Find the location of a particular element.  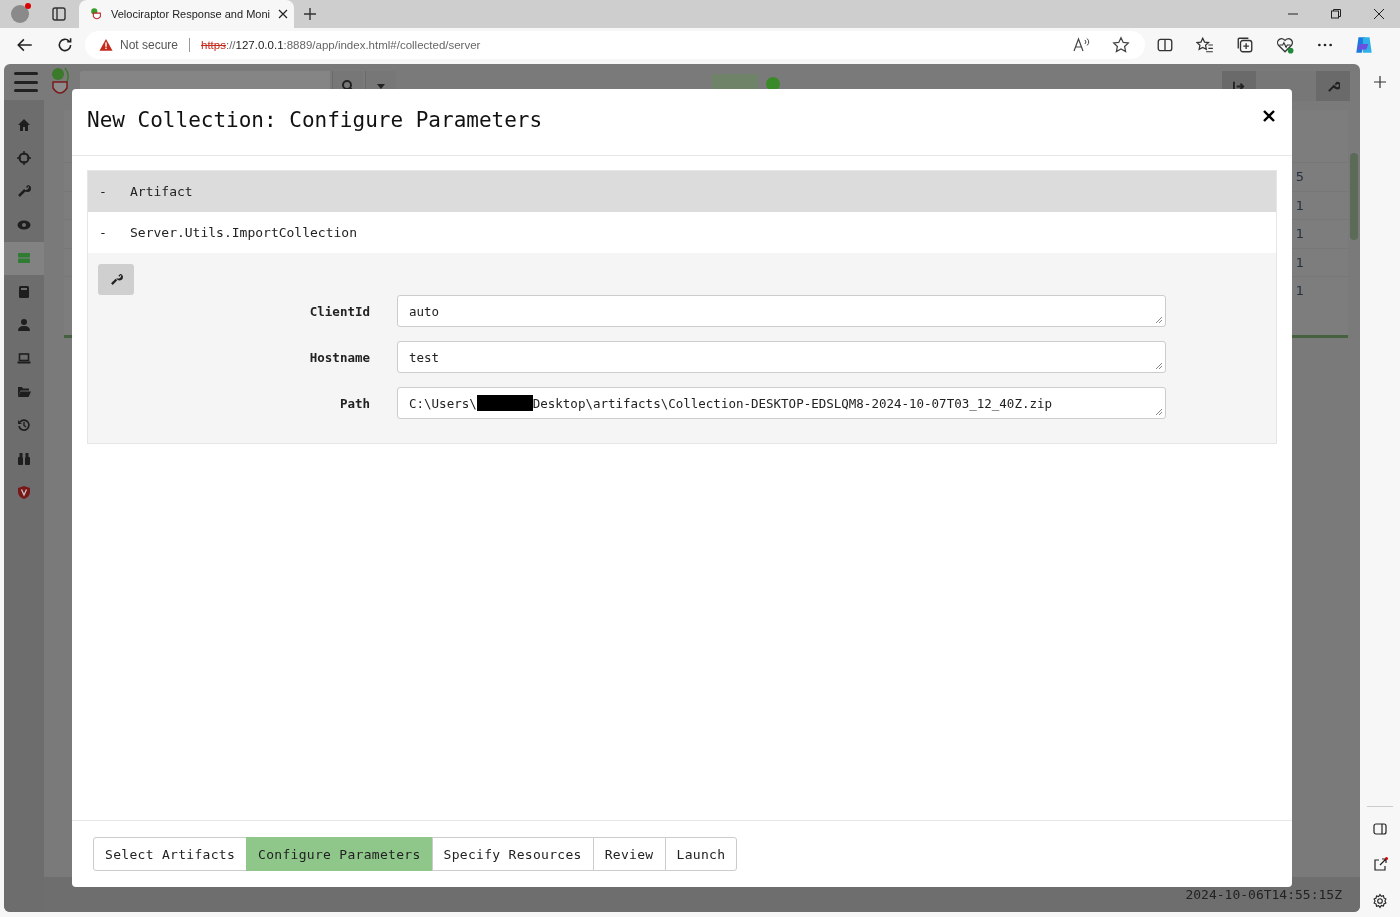

dinosaur-shield-icon is located at coordinates (96, 14).